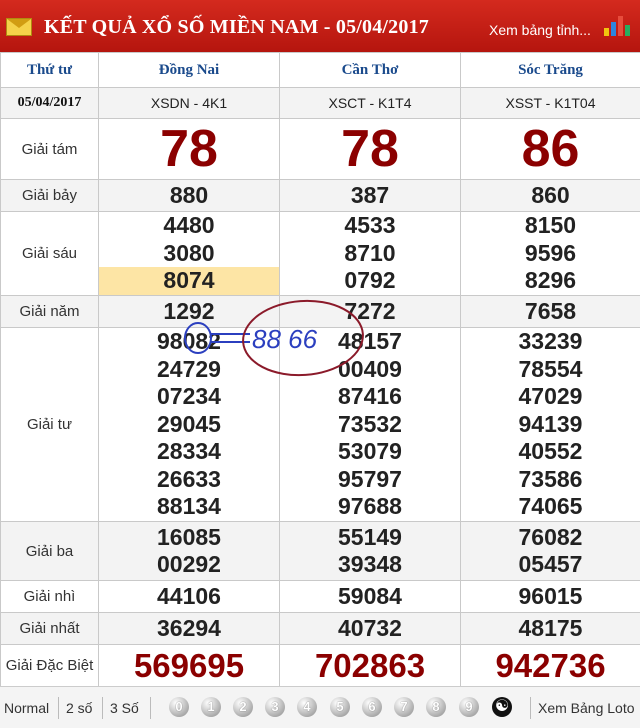 This screenshot has width=640, height=728. Describe the element at coordinates (370, 396) in the screenshot. I see `prize-number: 87416` at that location.